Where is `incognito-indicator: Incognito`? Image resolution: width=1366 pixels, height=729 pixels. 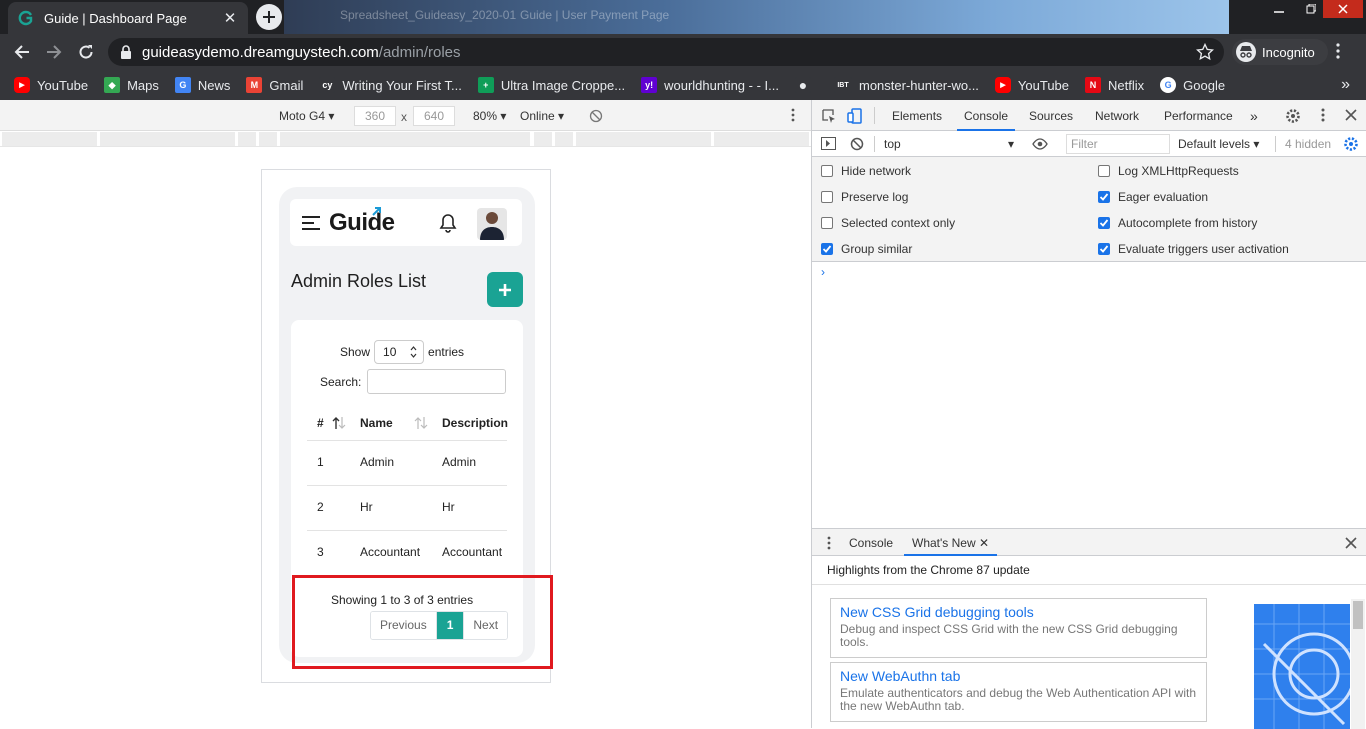
incognito-indicator: Incognito is located at coordinates (1280, 52).